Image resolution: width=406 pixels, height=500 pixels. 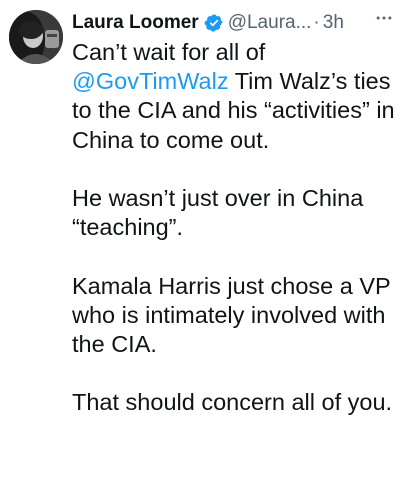 I want to click on text-segment: Can’t wait for all of, so click(x=169, y=52).